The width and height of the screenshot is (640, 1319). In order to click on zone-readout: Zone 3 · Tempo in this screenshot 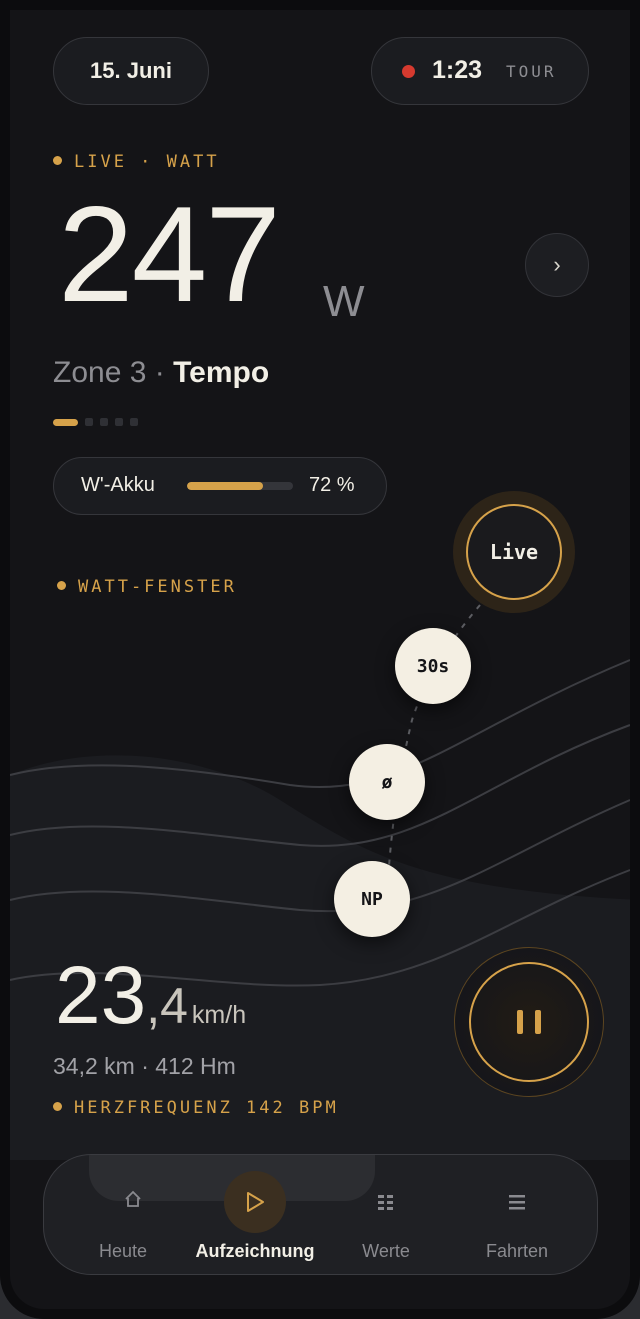, I will do `click(161, 373)`.